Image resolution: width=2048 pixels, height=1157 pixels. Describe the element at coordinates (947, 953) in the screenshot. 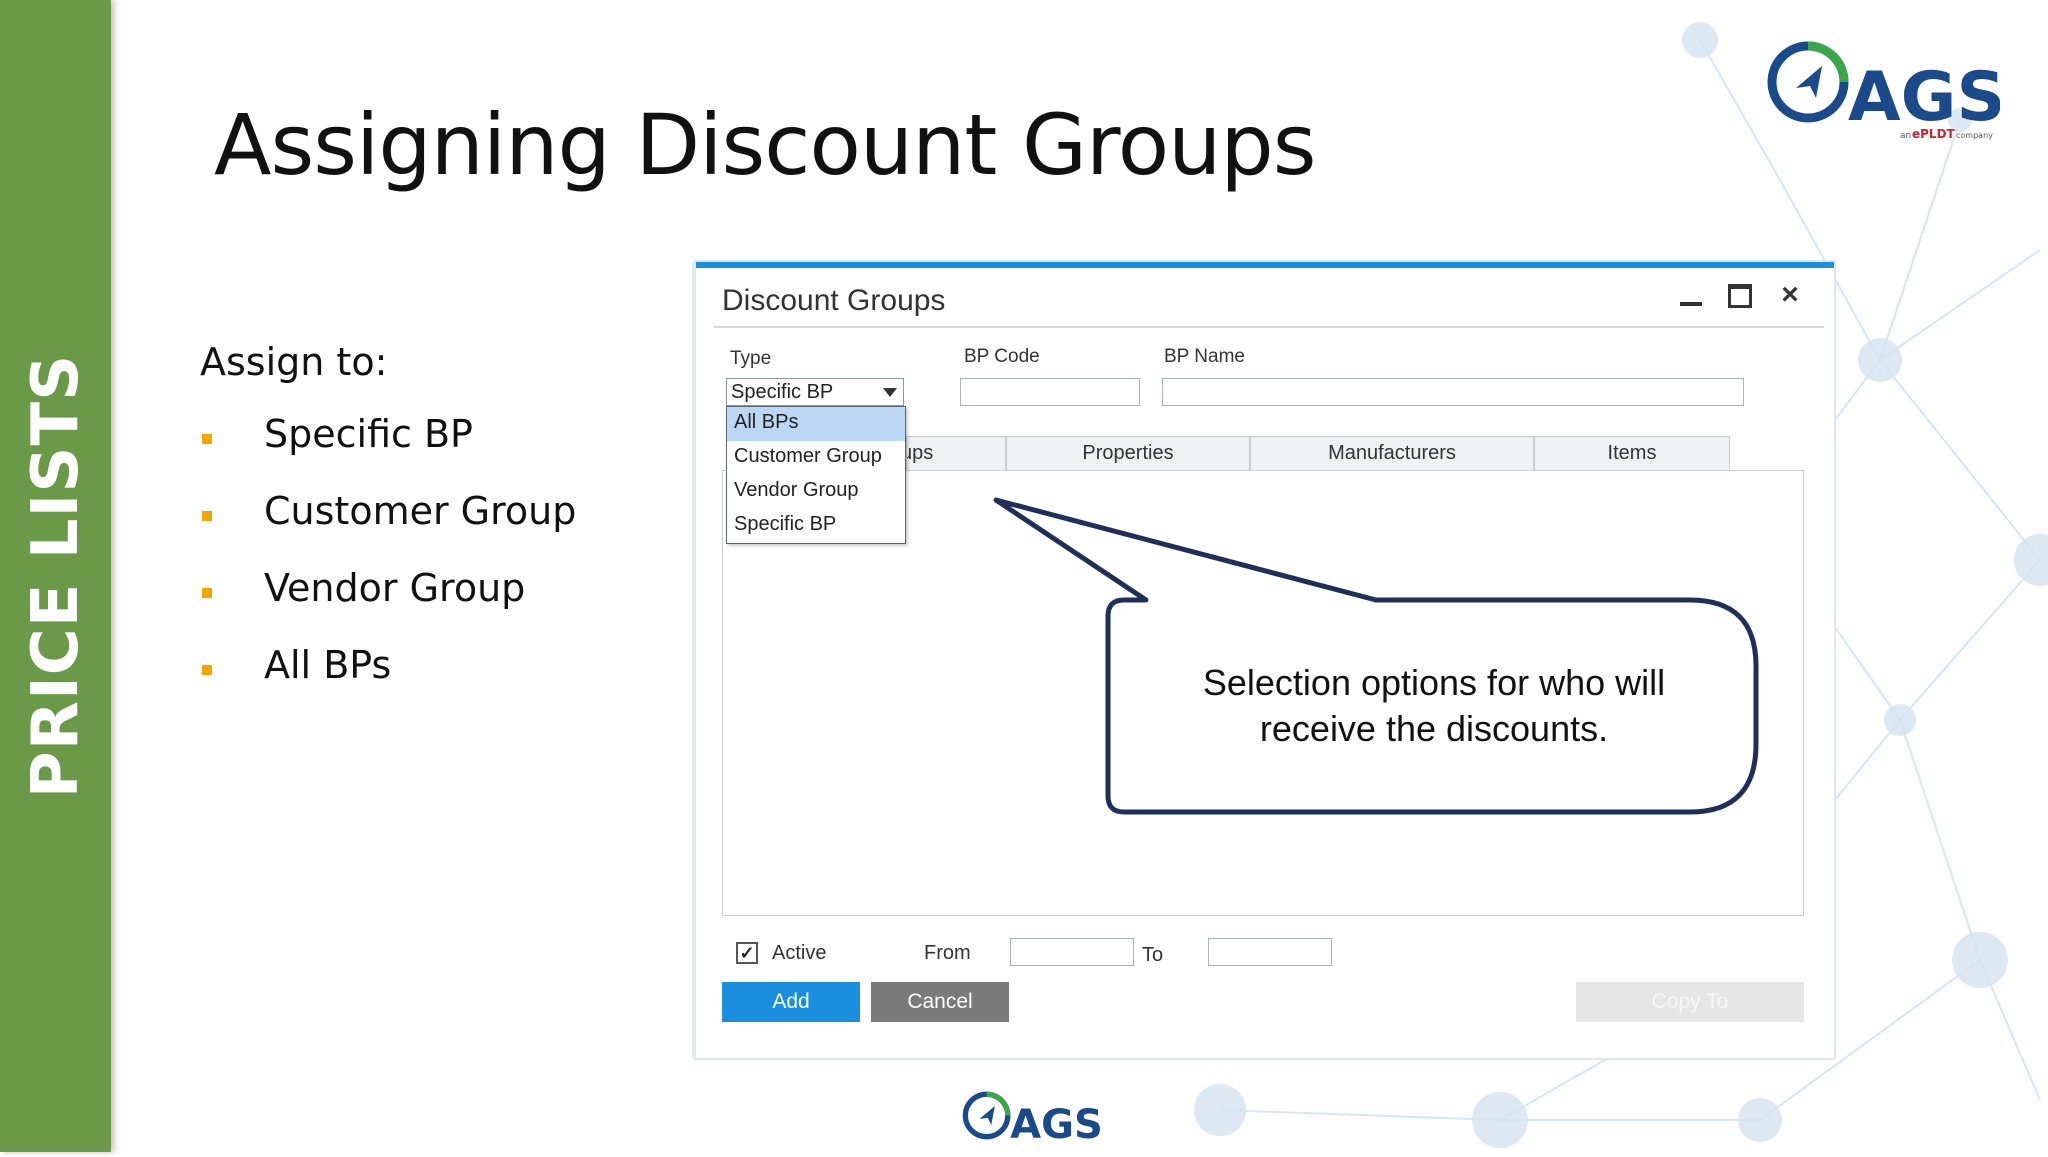

I see `from-label: From` at that location.